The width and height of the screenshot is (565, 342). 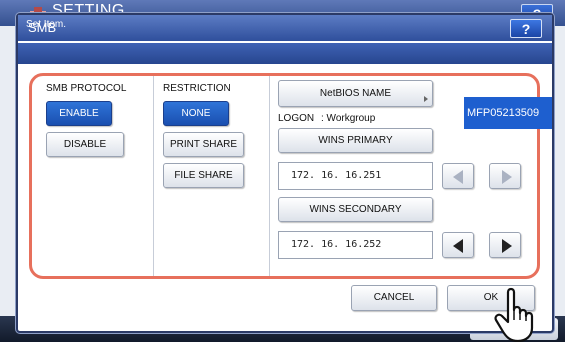 I want to click on disable-button: DISABLE, so click(x=85, y=144).